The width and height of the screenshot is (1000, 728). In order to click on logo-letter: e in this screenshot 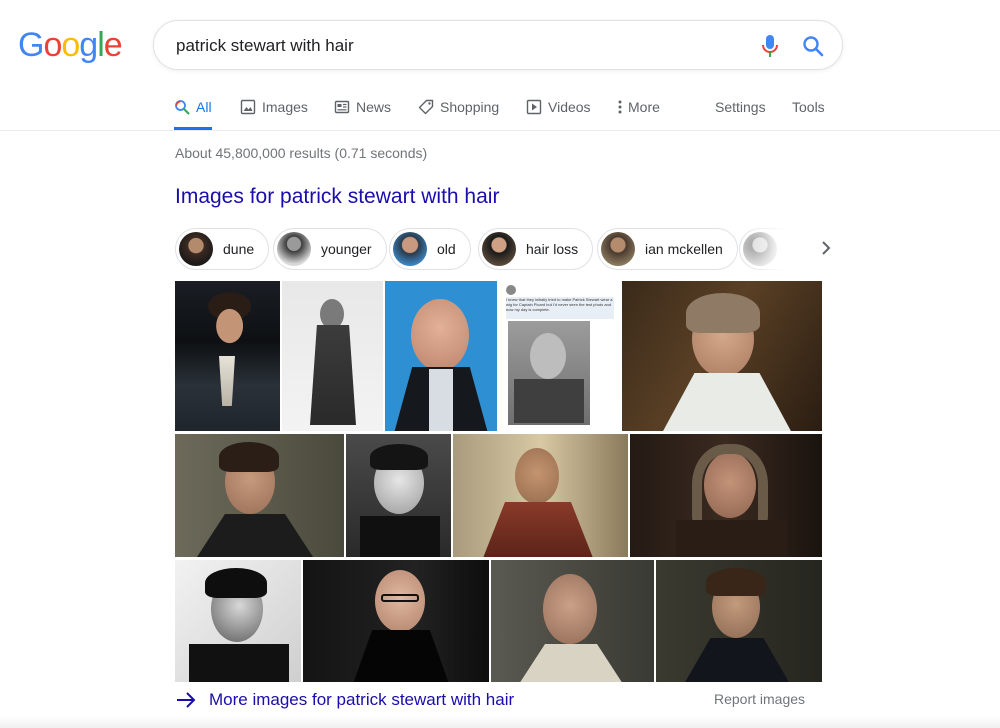, I will do `click(113, 45)`.